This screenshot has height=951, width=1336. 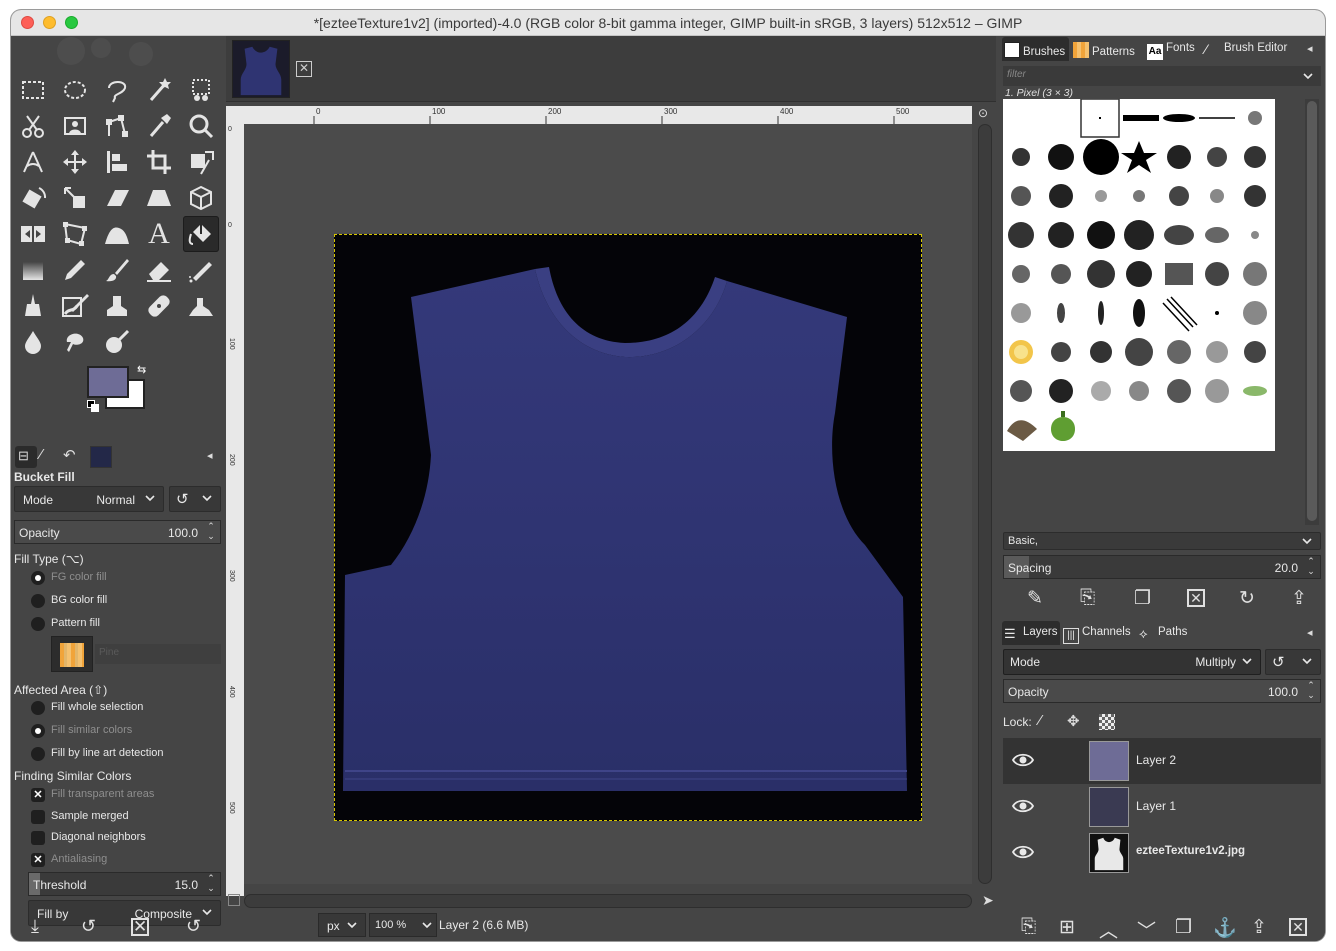 What do you see at coordinates (158, 654) in the screenshot?
I see `pattern-name-field: Pine` at bounding box center [158, 654].